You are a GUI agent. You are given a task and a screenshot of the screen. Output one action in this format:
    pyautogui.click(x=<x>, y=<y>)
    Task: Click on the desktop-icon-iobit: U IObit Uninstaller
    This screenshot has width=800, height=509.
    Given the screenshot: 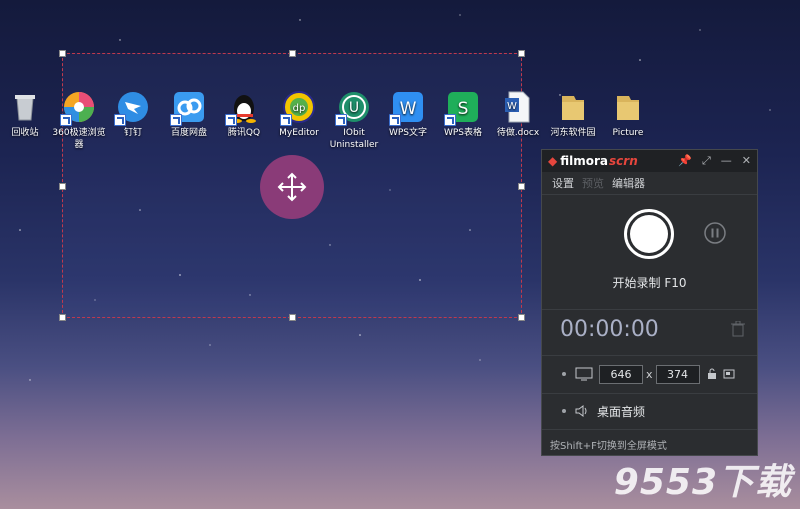 What is the action you would take?
    pyautogui.click(x=354, y=120)
    